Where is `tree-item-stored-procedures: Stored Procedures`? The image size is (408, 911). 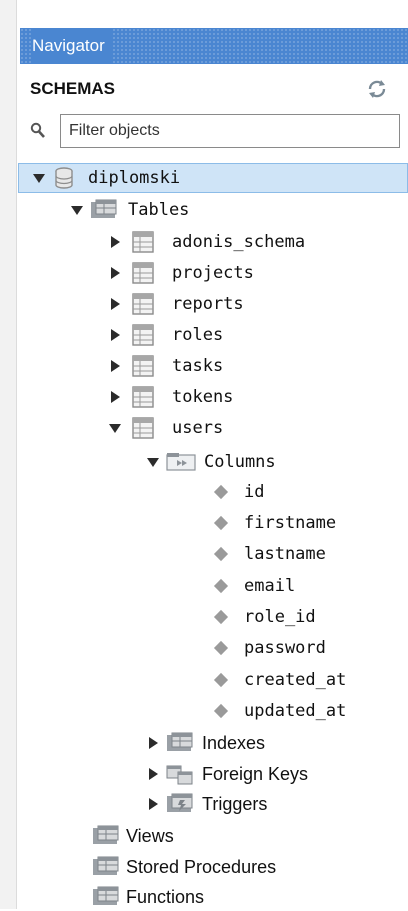 tree-item-stored-procedures: Stored Procedures is located at coordinates (184, 867).